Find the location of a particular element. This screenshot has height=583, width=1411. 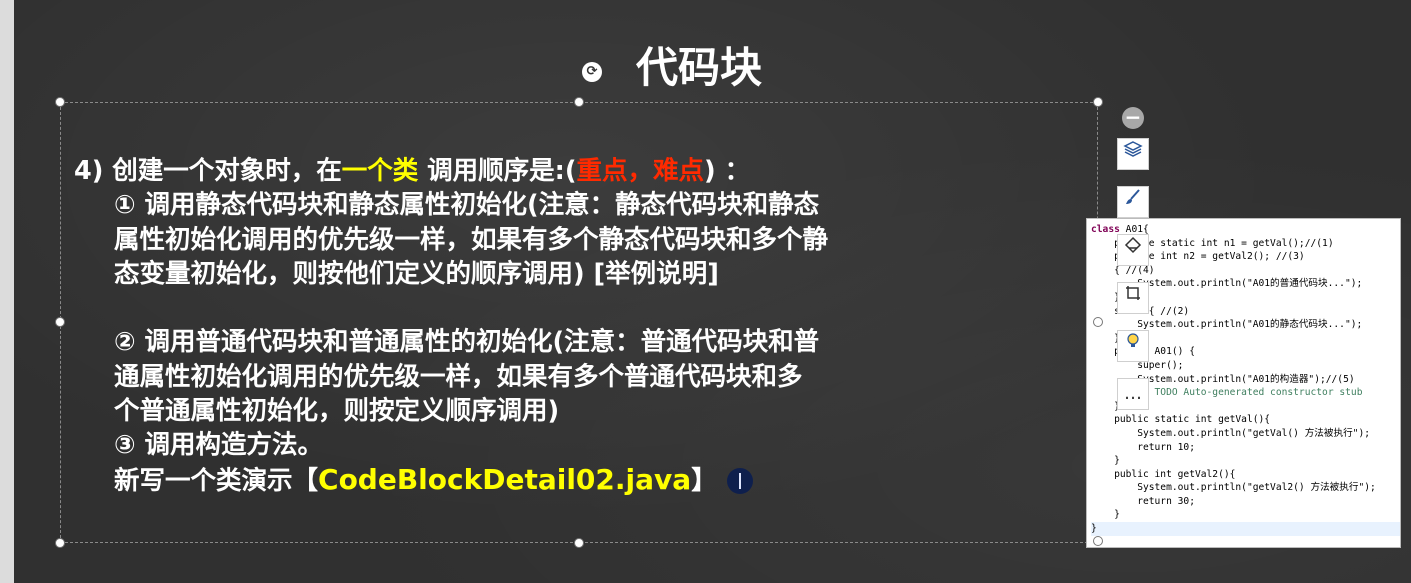

image-resize-handle-bottom-left is located at coordinates (1098, 541).